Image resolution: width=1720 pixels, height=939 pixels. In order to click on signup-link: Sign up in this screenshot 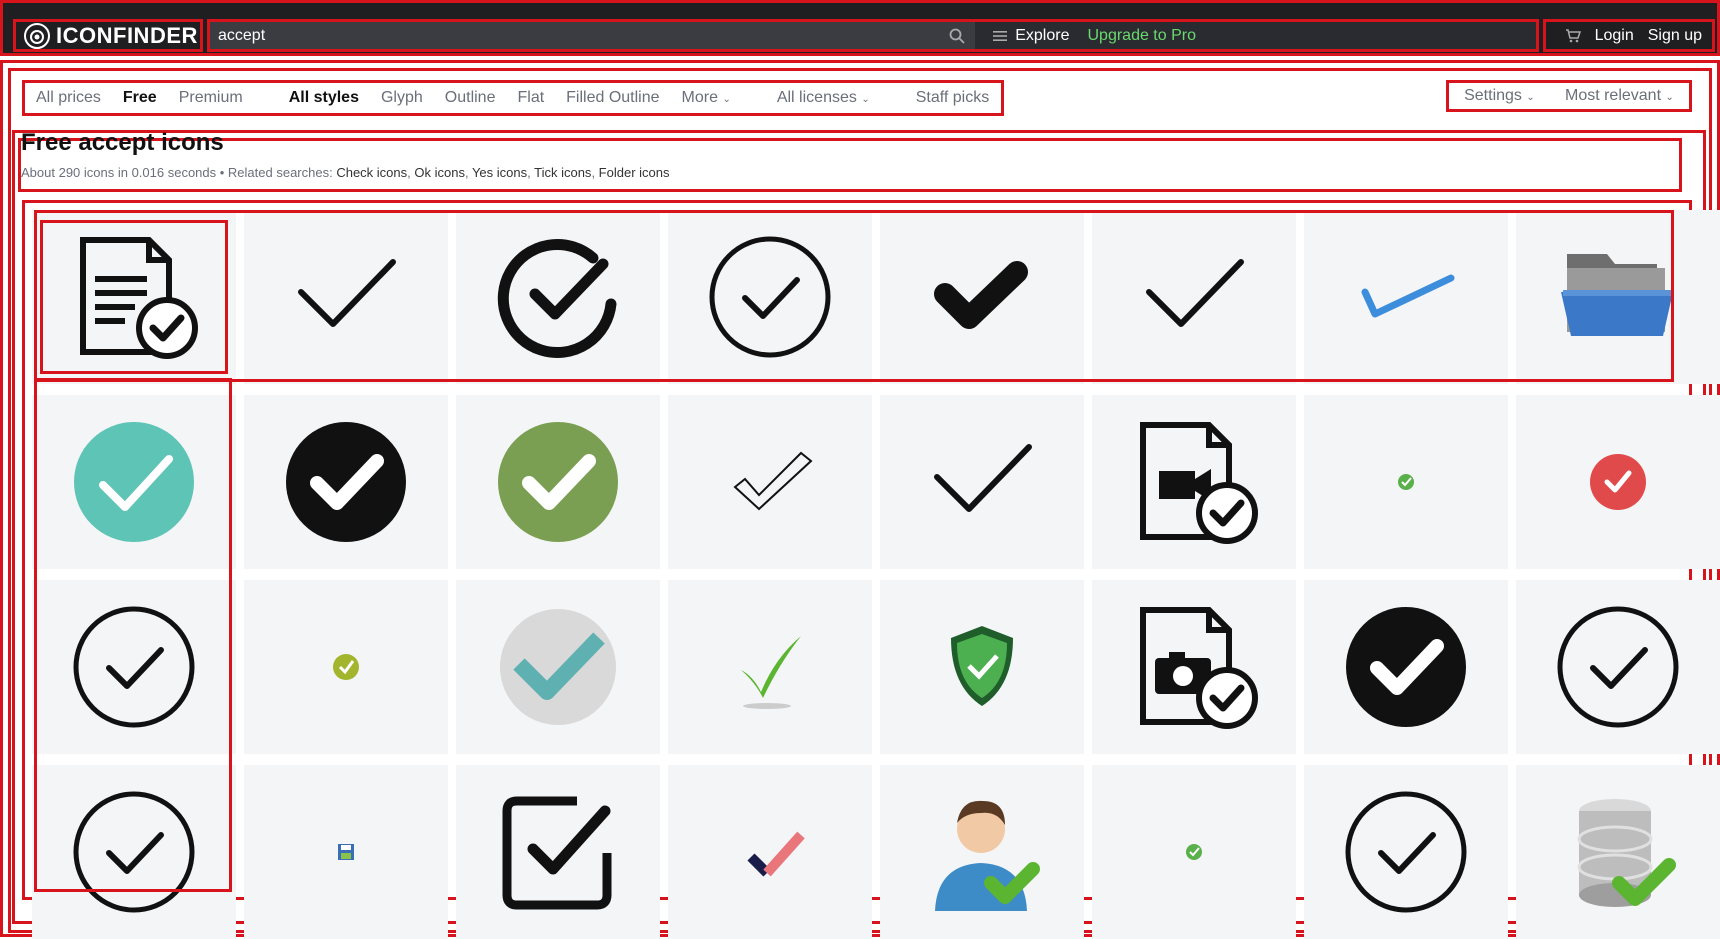, I will do `click(1675, 36)`.